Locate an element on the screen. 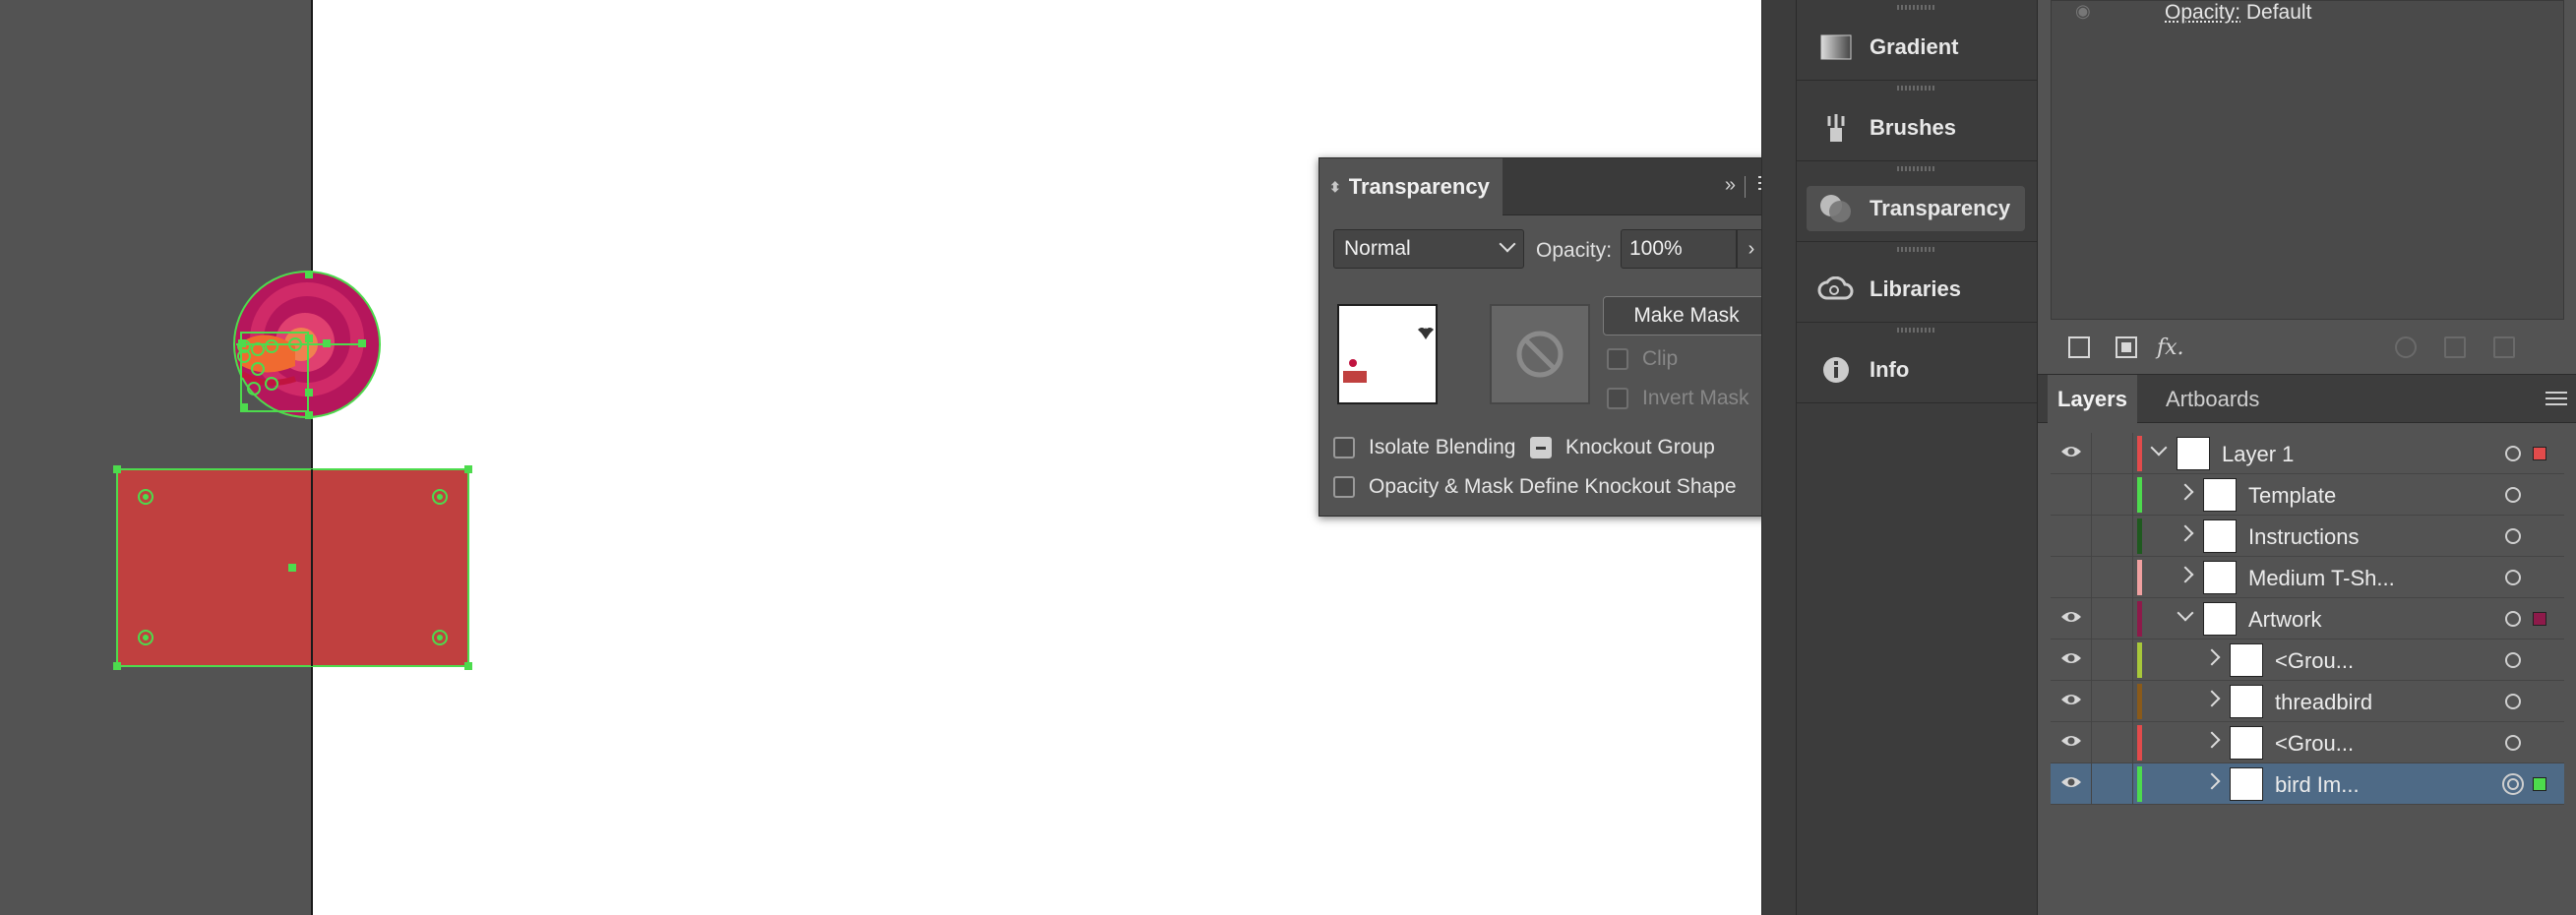 This screenshot has width=2576, height=915. dock-item-libraries: Libraries is located at coordinates (1917, 289).